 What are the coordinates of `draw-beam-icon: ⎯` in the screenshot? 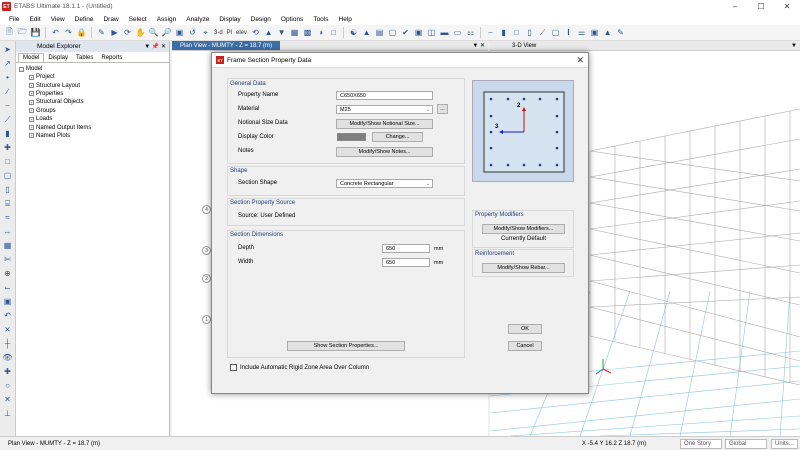 It's located at (490, 32).